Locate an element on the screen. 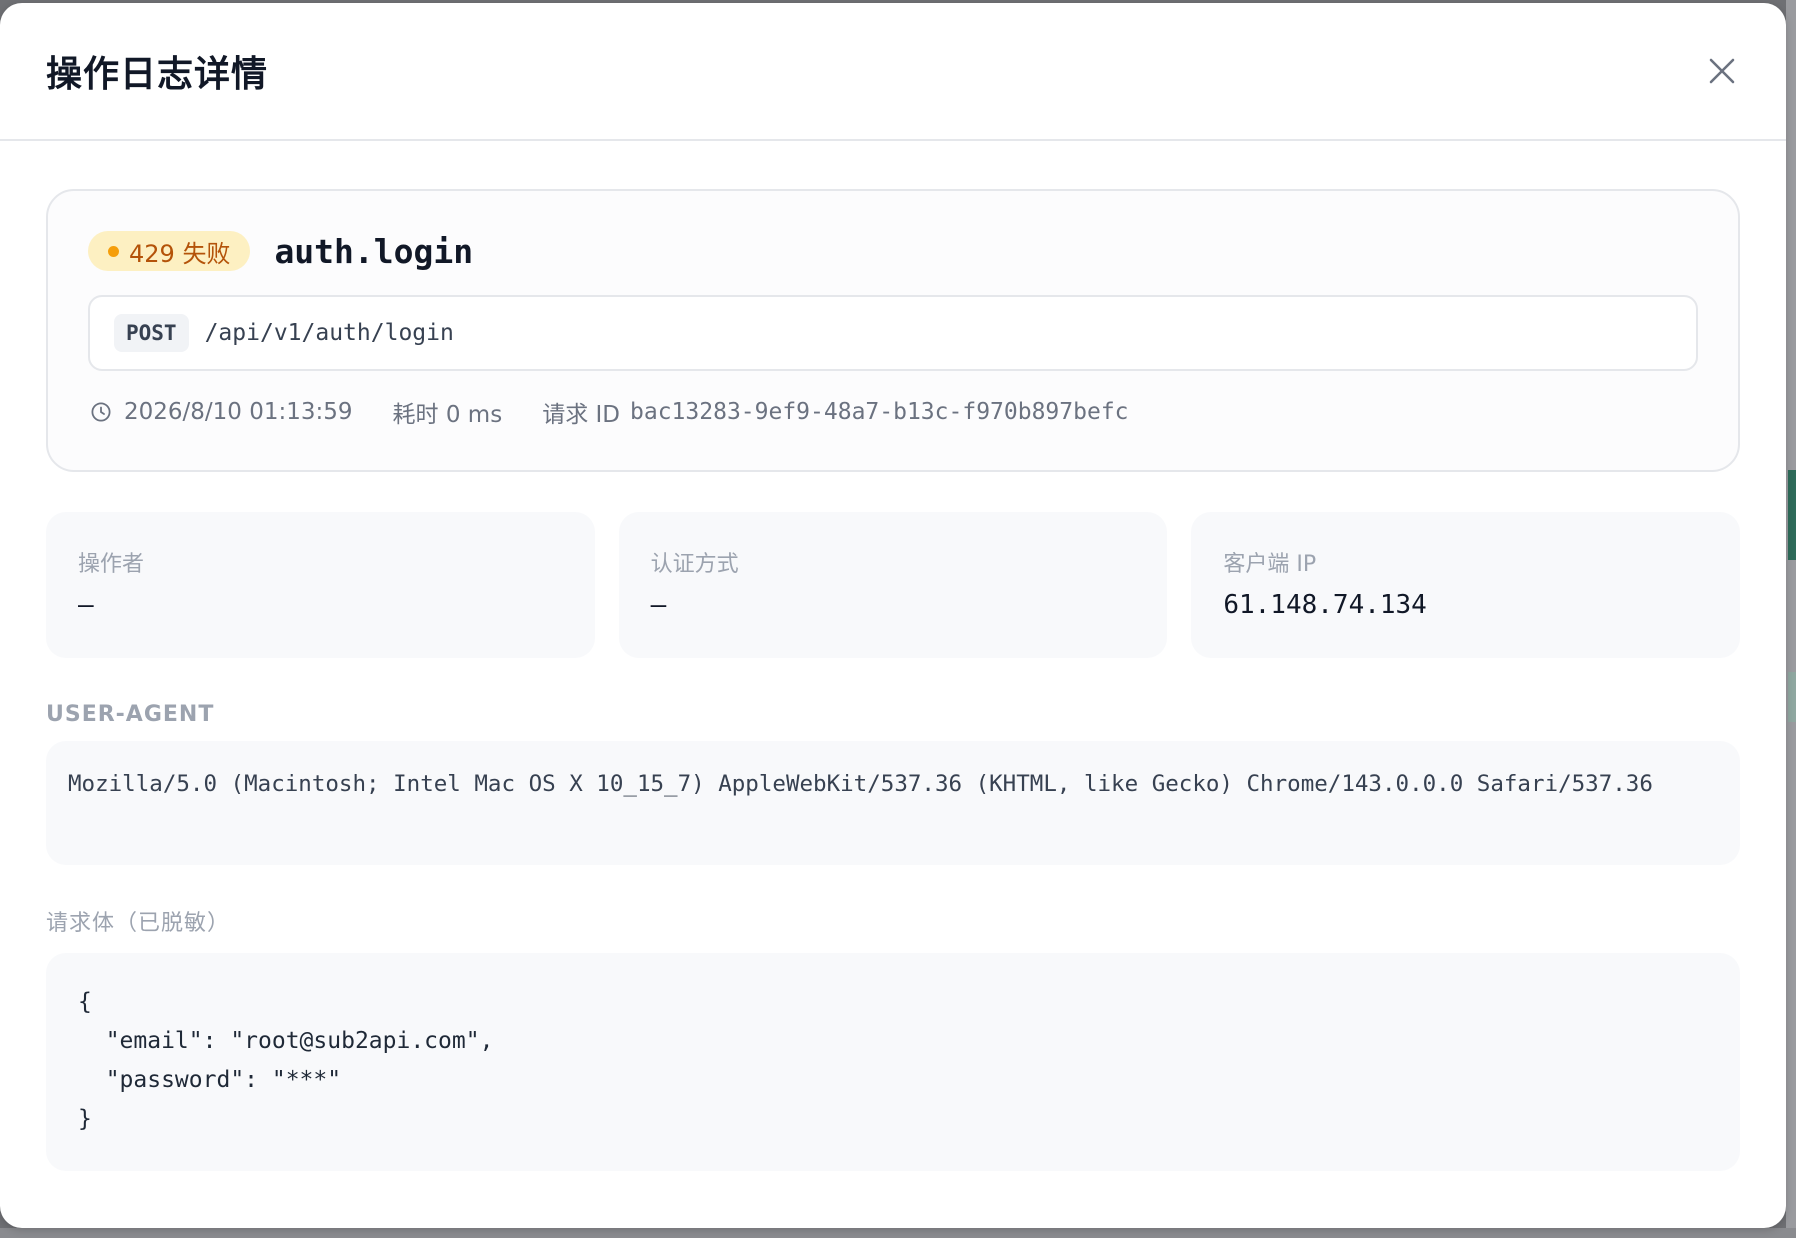 The width and height of the screenshot is (1796, 1238). info-card-operator: 操作者 — is located at coordinates (320, 585).